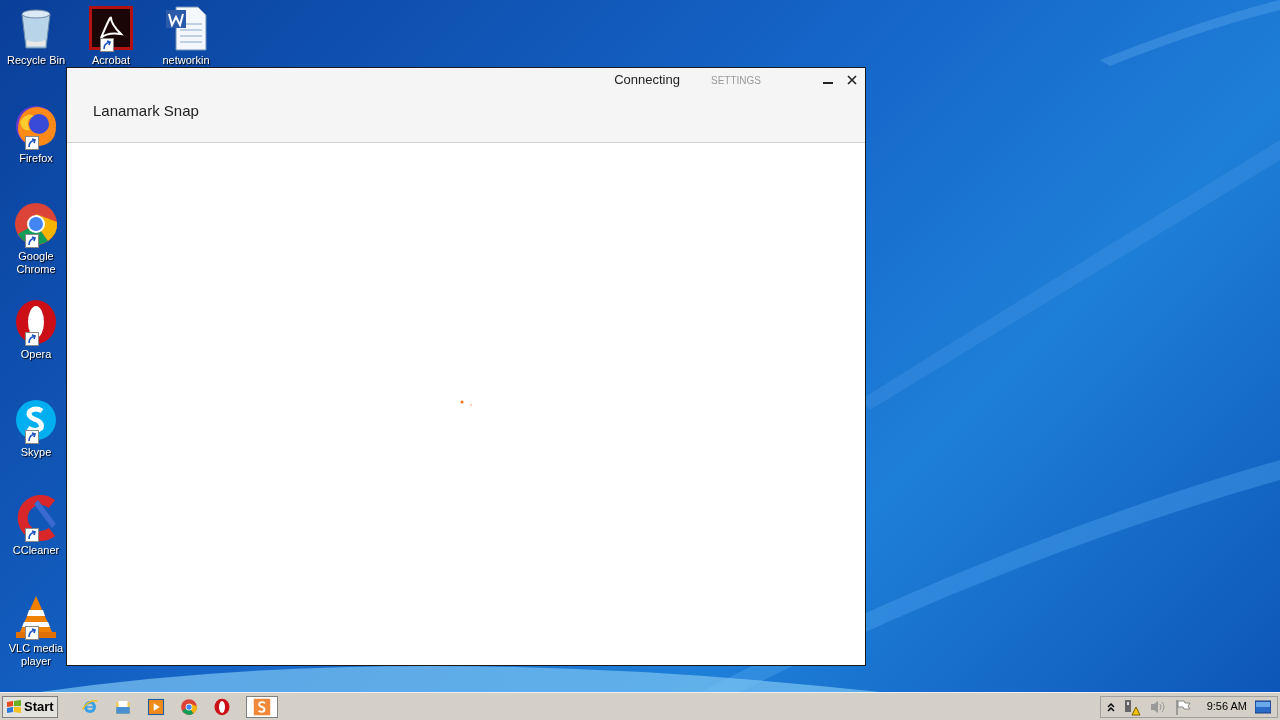  I want to click on close-icon, so click(852, 80).